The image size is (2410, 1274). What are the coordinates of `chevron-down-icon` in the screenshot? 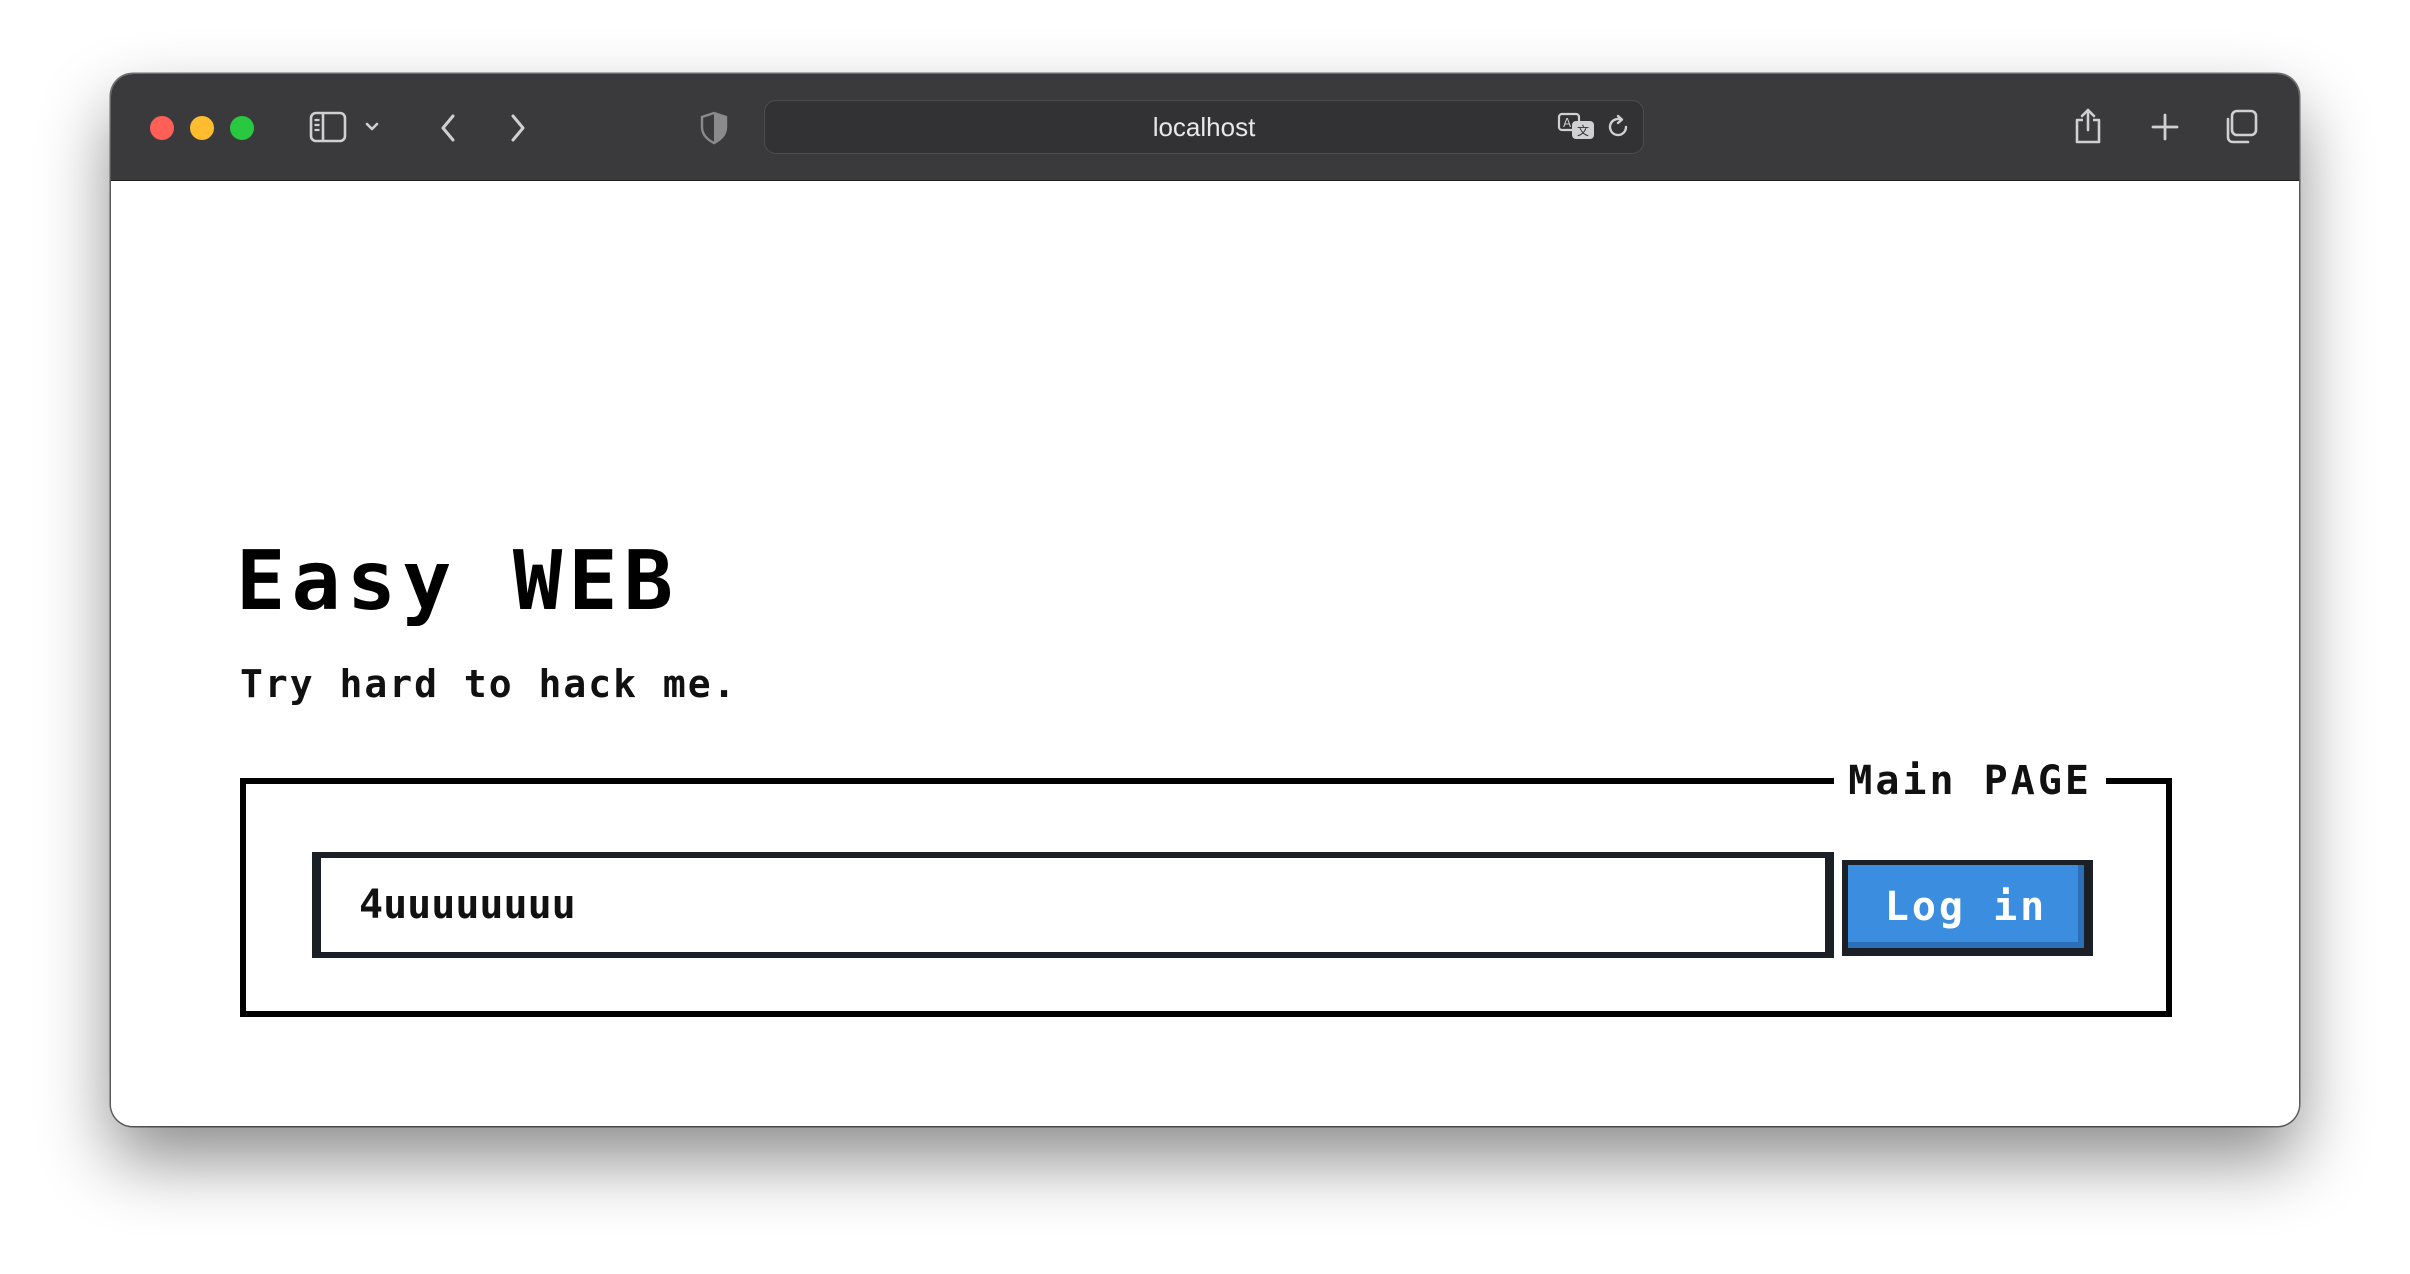 It's located at (372, 127).